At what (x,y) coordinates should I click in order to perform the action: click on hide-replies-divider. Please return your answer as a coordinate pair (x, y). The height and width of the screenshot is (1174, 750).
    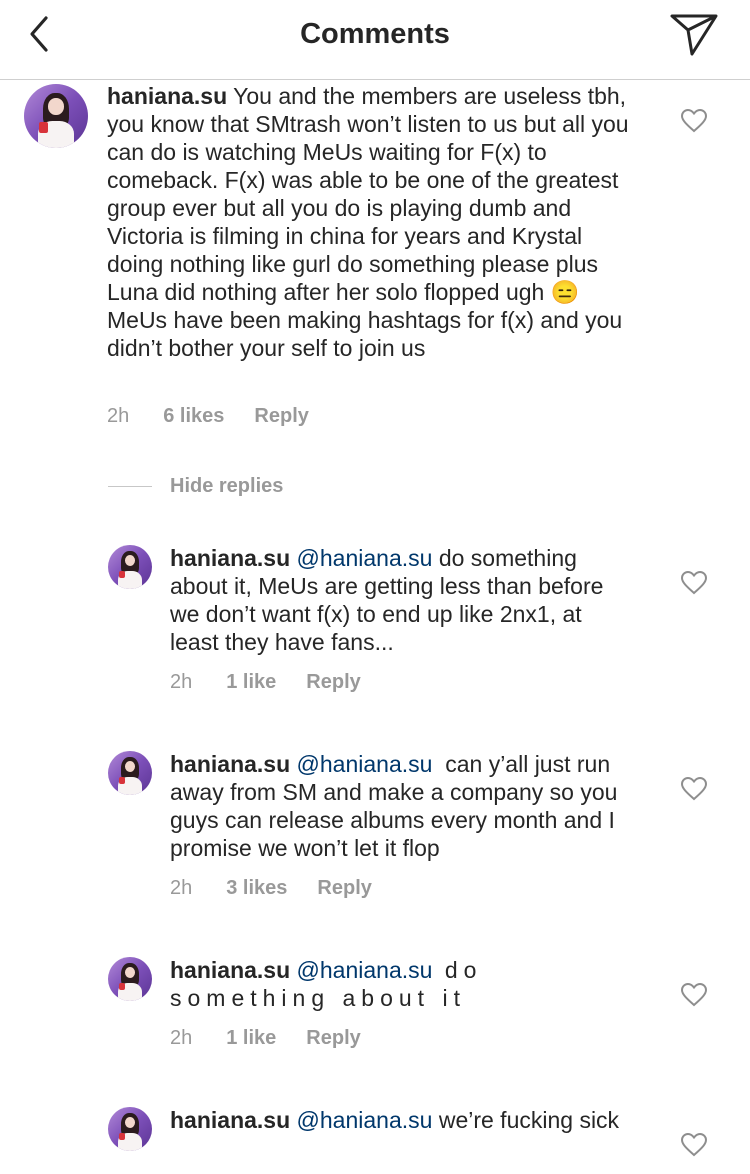
    Looking at the image, I should click on (130, 486).